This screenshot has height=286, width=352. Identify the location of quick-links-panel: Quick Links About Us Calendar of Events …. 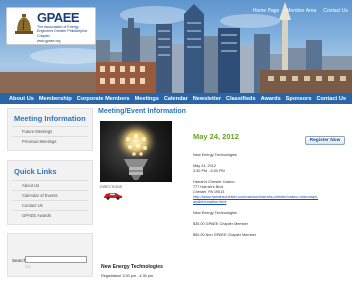
(50, 192).